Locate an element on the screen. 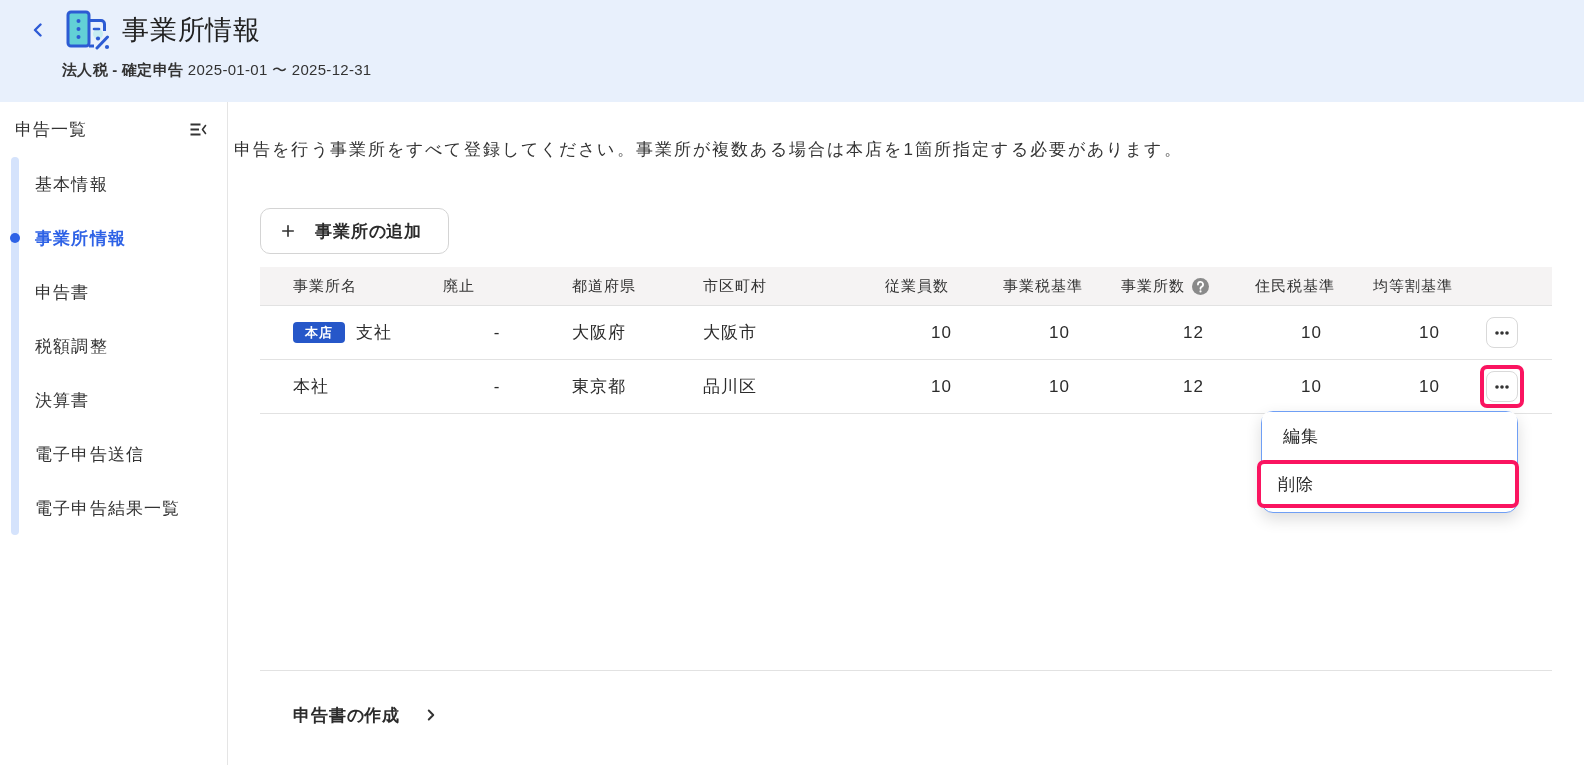 This screenshot has width=1584, height=765. help-icon is located at coordinates (1200, 286).